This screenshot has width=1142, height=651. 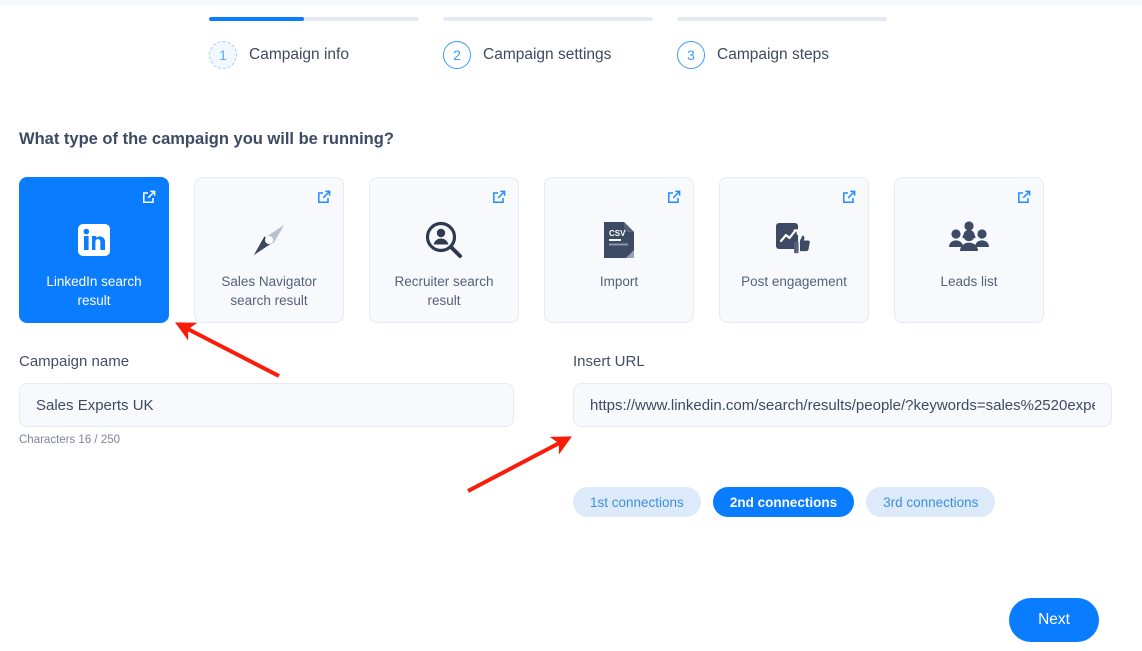 What do you see at coordinates (617, 233) in the screenshot?
I see `svg-text: CSV` at bounding box center [617, 233].